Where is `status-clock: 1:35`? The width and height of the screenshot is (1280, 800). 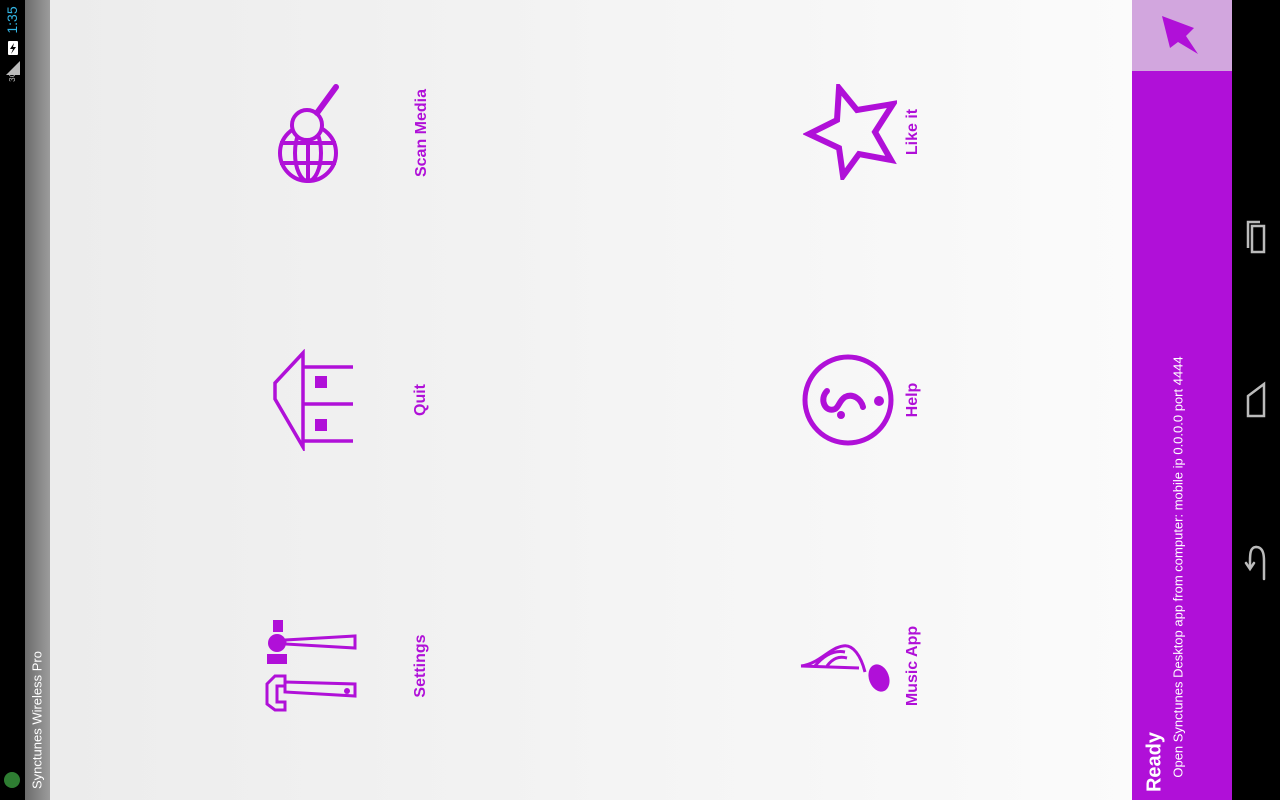 status-clock: 1:35 is located at coordinates (12, 20).